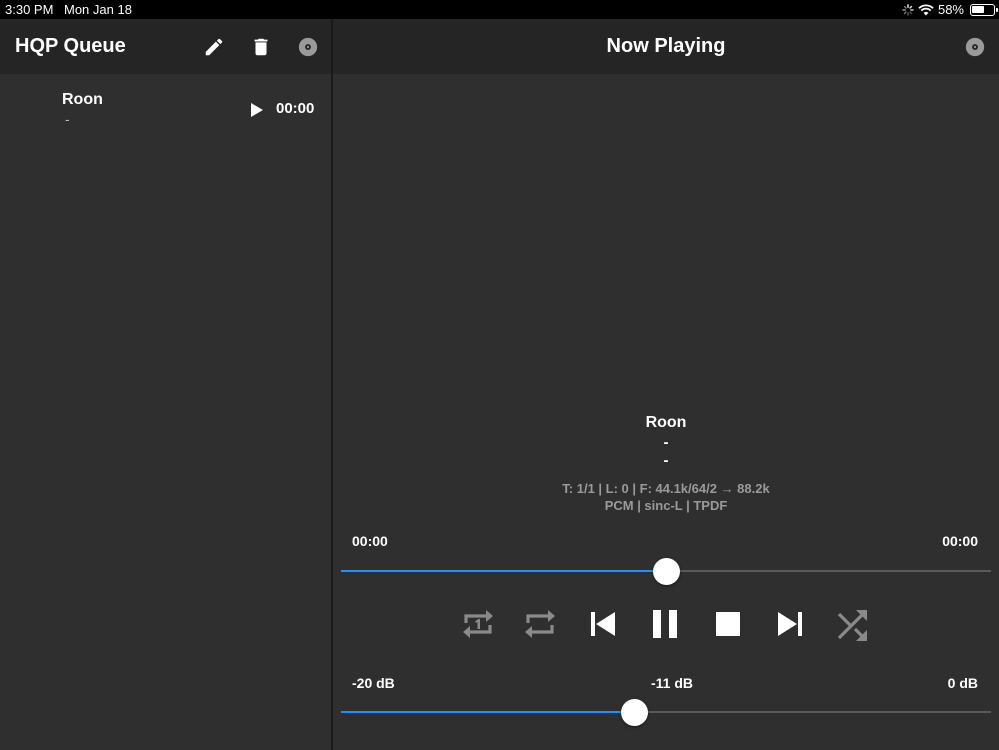 Image resolution: width=999 pixels, height=750 pixels. I want to click on volume-slider, so click(666, 712).